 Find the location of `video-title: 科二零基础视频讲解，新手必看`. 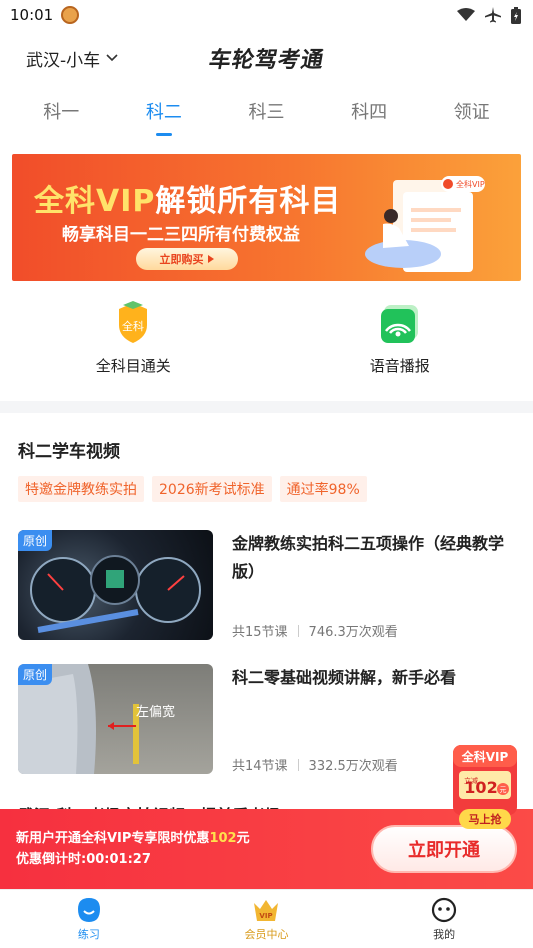

video-title: 科二零基础视频讲解，新手必看 is located at coordinates (344, 677).